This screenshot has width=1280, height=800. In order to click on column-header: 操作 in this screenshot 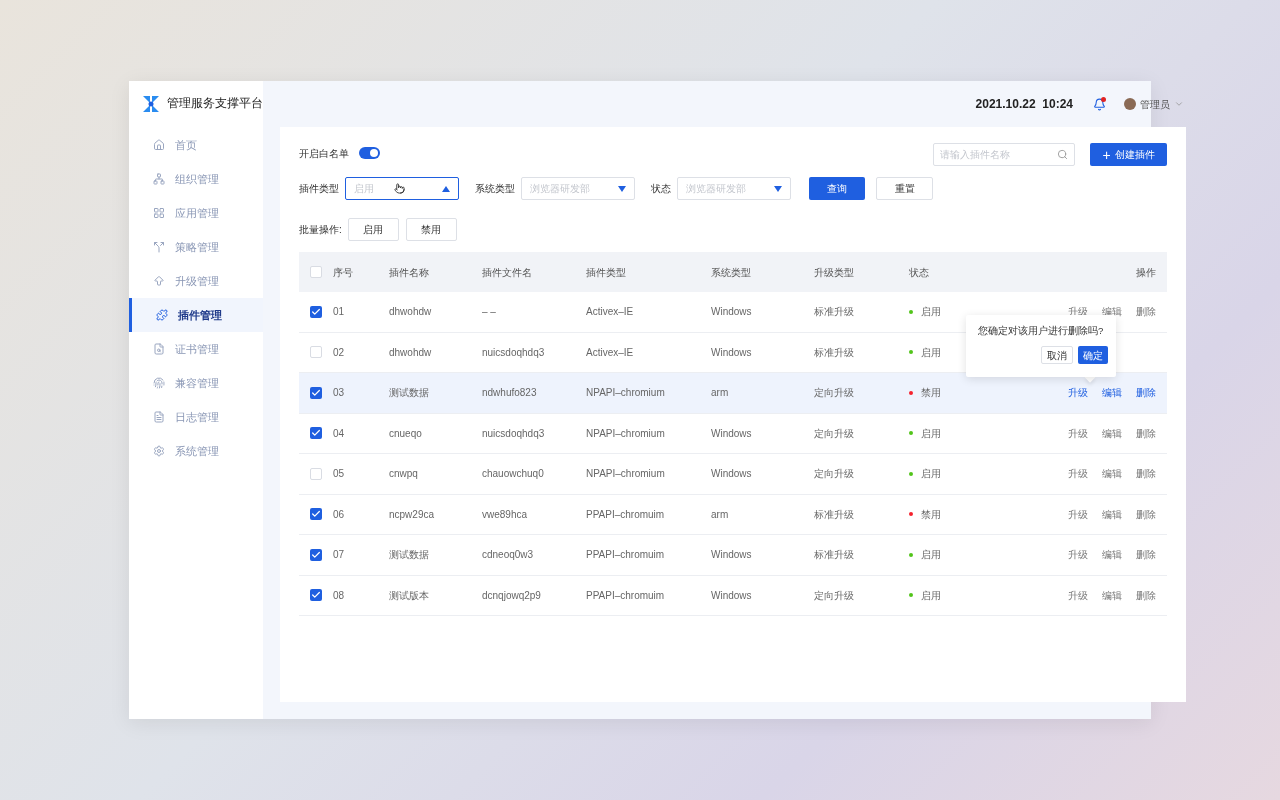, I will do `click(1146, 272)`.